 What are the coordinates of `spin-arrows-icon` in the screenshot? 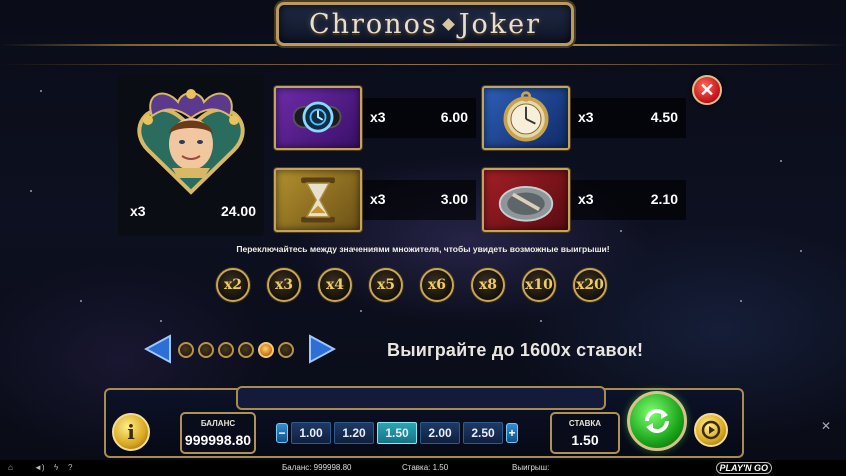 It's located at (657, 421).